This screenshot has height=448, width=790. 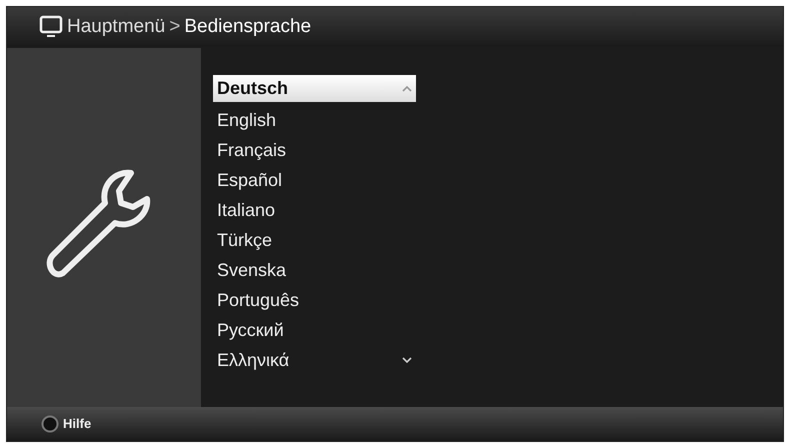 I want to click on language-item: Español, so click(x=314, y=180).